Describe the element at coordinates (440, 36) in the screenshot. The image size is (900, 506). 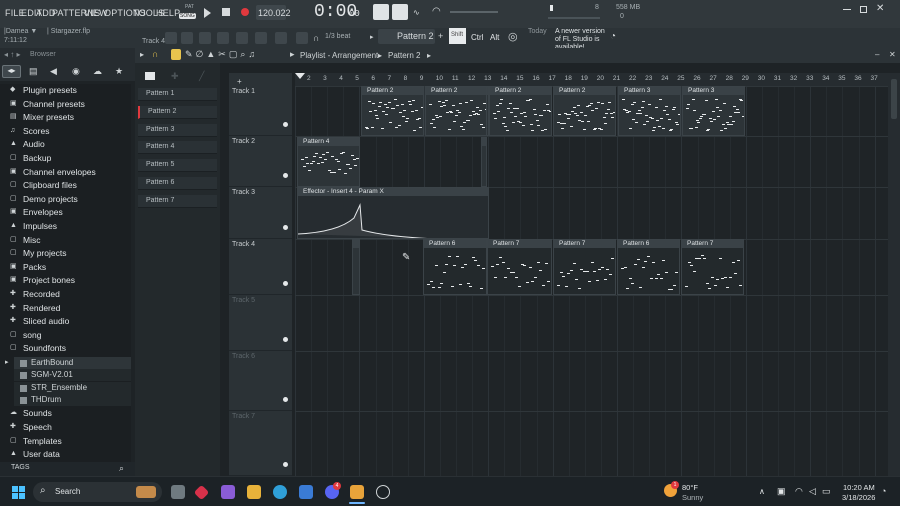
I see `add-pattern-icon: +` at that location.